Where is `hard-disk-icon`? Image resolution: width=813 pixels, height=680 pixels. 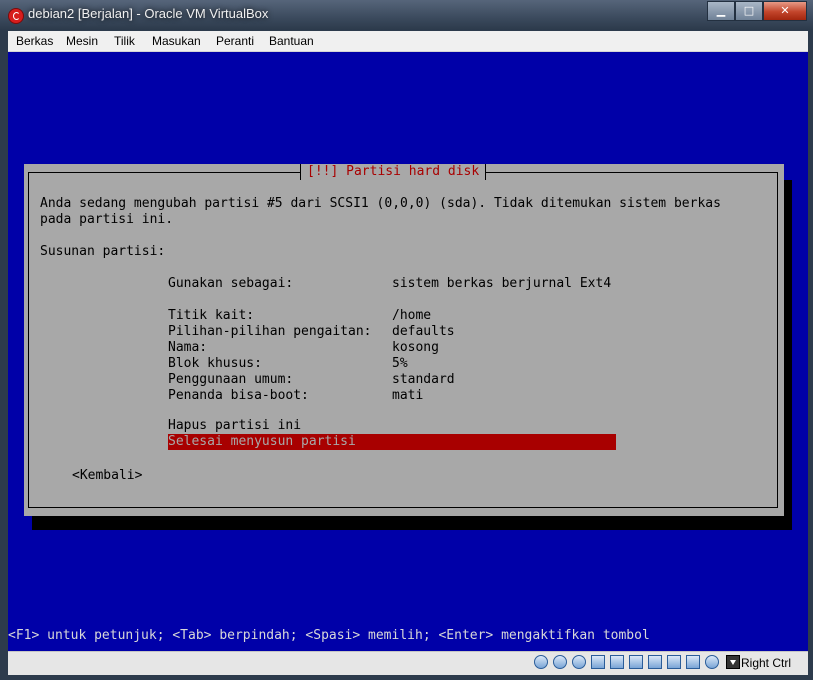 hard-disk-icon is located at coordinates (541, 662).